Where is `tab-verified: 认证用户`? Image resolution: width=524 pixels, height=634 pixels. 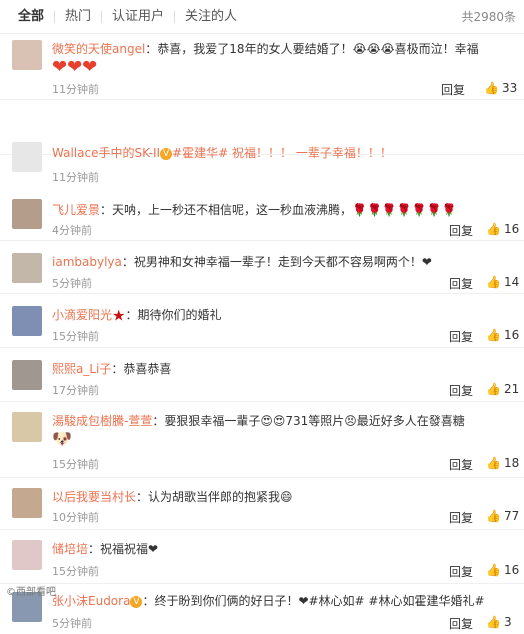
tab-verified: 认证用户 is located at coordinates (138, 17).